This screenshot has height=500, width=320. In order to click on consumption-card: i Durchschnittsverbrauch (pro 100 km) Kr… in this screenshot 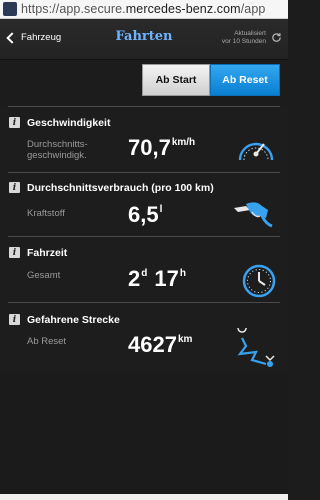, I will do `click(144, 204)`.